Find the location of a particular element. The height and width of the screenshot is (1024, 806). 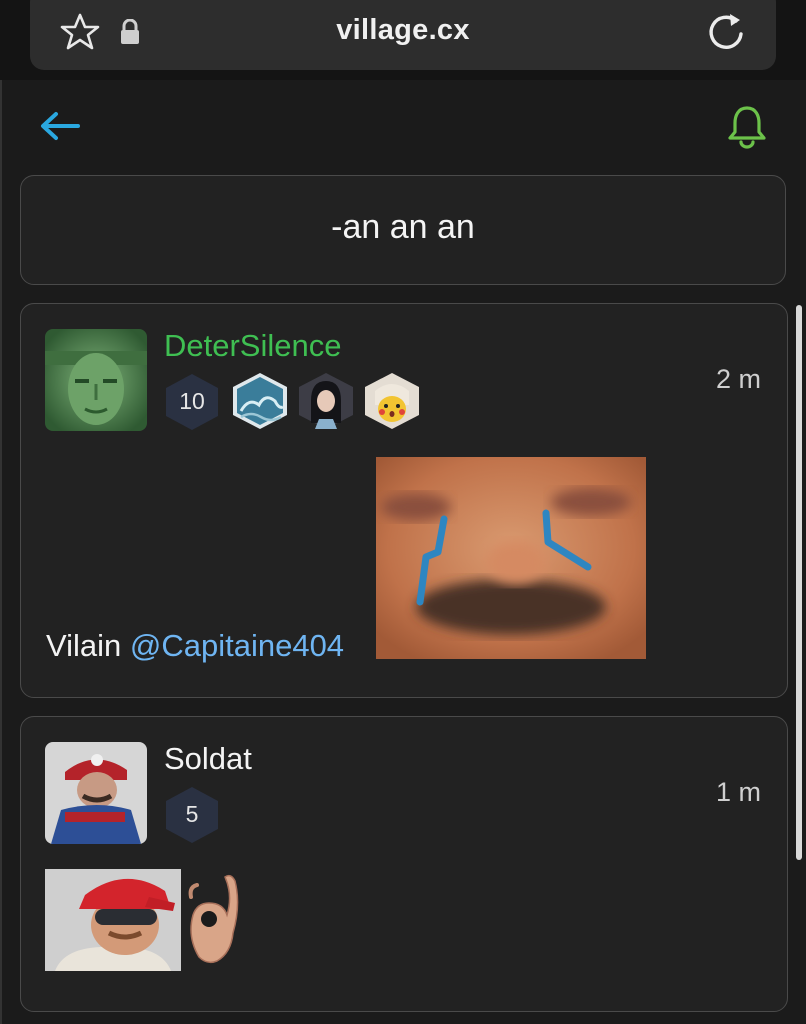

post-time: 1 m is located at coordinates (738, 792).